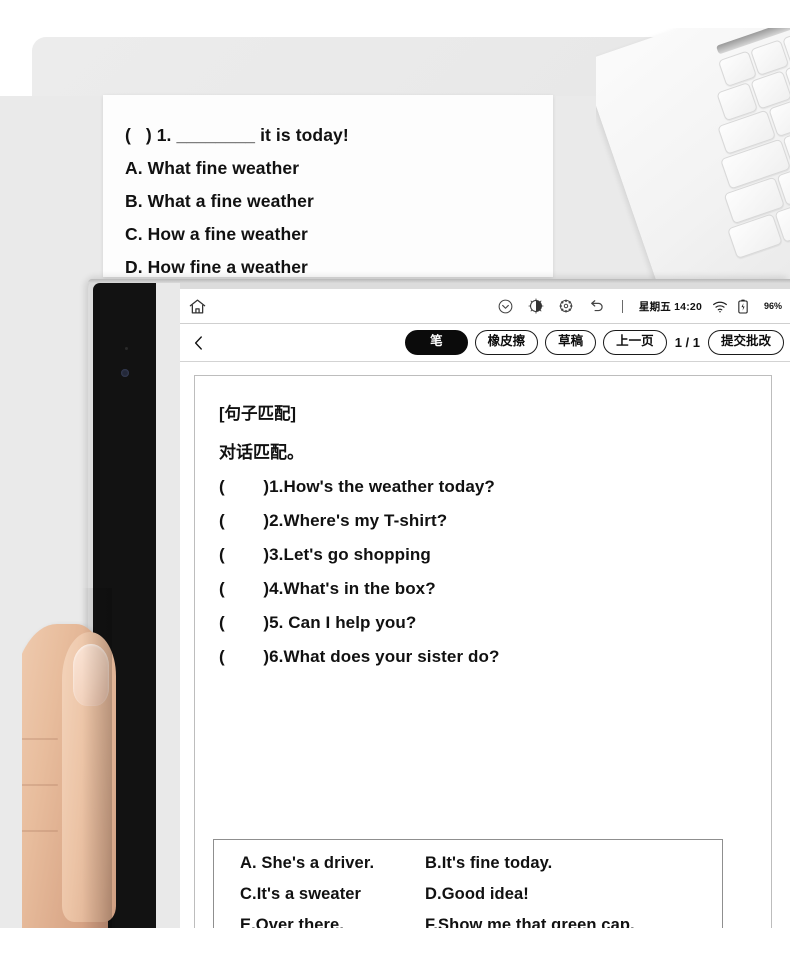 The width and height of the screenshot is (790, 953). What do you see at coordinates (670, 306) in the screenshot?
I see `status-datetime: 星期五 14:20` at bounding box center [670, 306].